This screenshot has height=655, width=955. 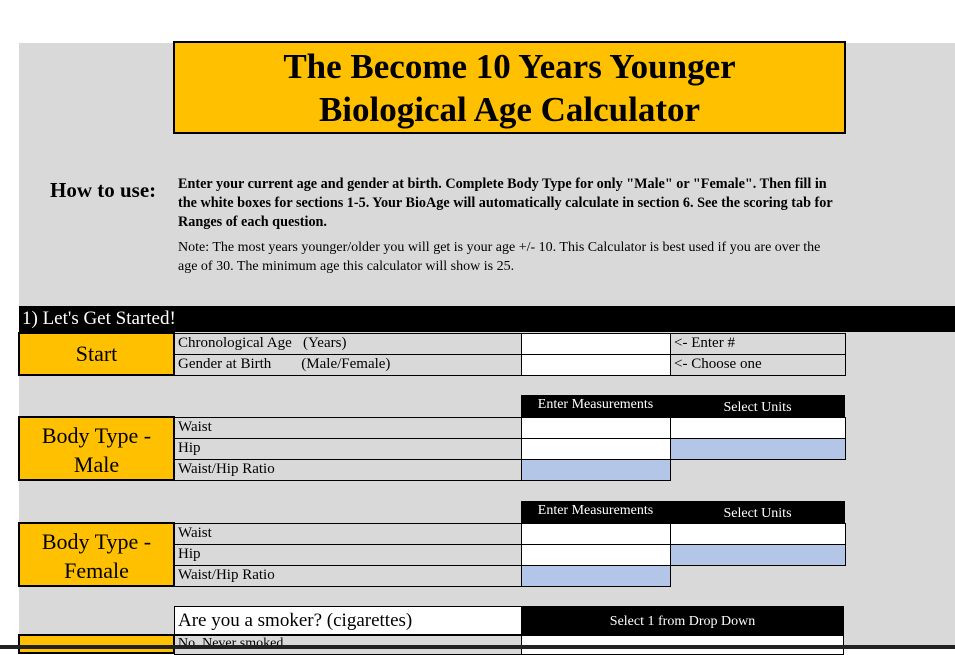 What do you see at coordinates (758, 449) in the screenshot?
I see `male-hip-units-calculated` at bounding box center [758, 449].